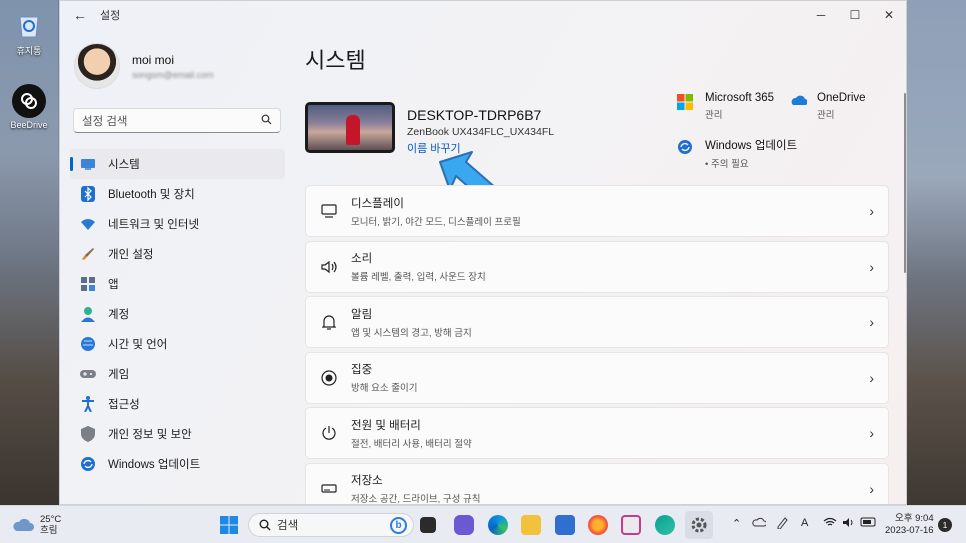  What do you see at coordinates (945, 525) in the screenshot?
I see `notification-badge: 1` at bounding box center [945, 525].